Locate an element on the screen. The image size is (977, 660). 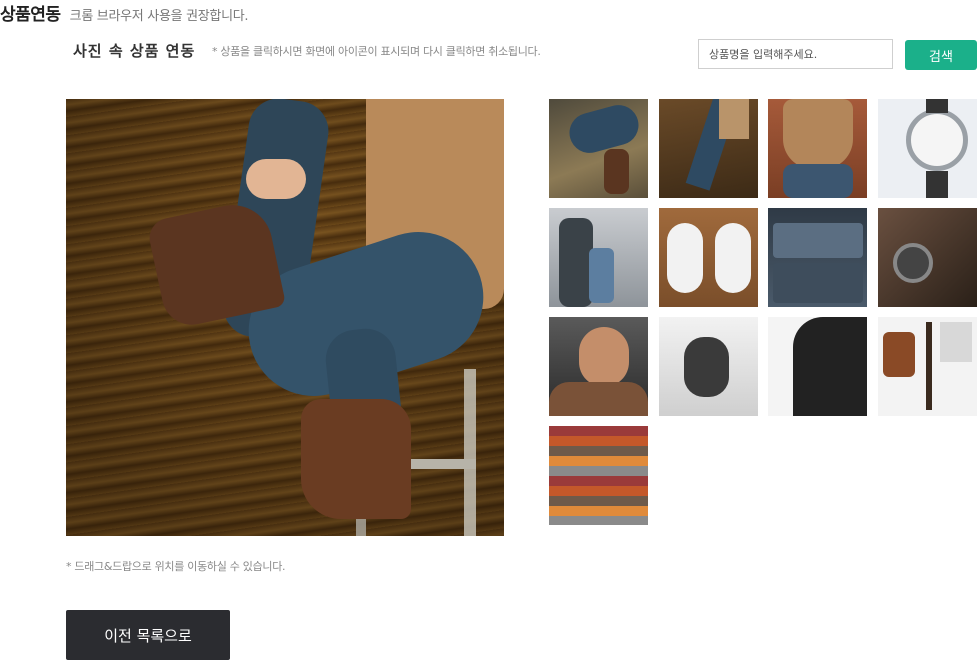
photo-boot is located at coordinates (356, 459).